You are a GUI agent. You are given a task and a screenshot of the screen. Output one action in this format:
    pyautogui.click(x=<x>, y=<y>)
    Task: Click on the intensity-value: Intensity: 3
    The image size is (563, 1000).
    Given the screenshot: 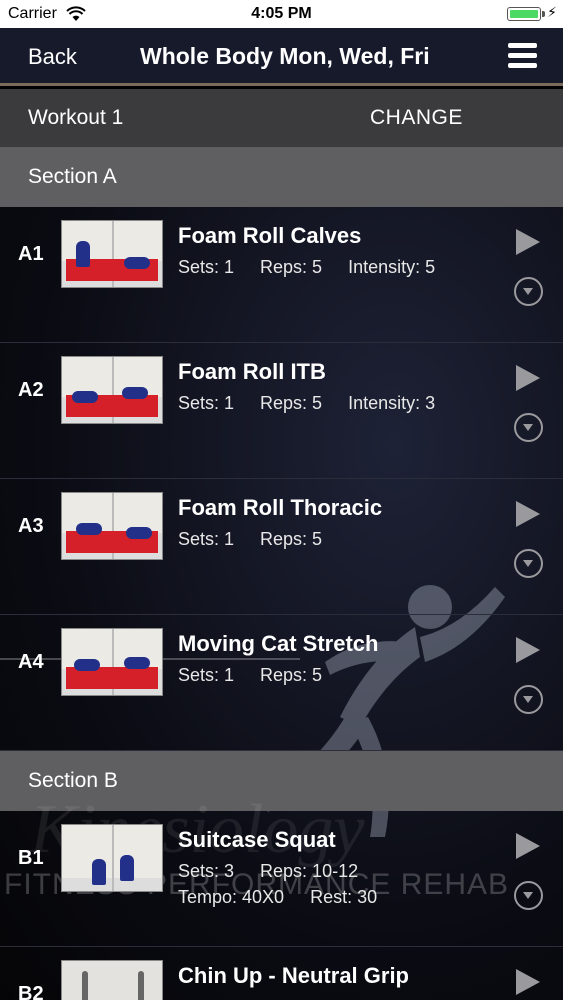 What is the action you would take?
    pyautogui.click(x=392, y=403)
    